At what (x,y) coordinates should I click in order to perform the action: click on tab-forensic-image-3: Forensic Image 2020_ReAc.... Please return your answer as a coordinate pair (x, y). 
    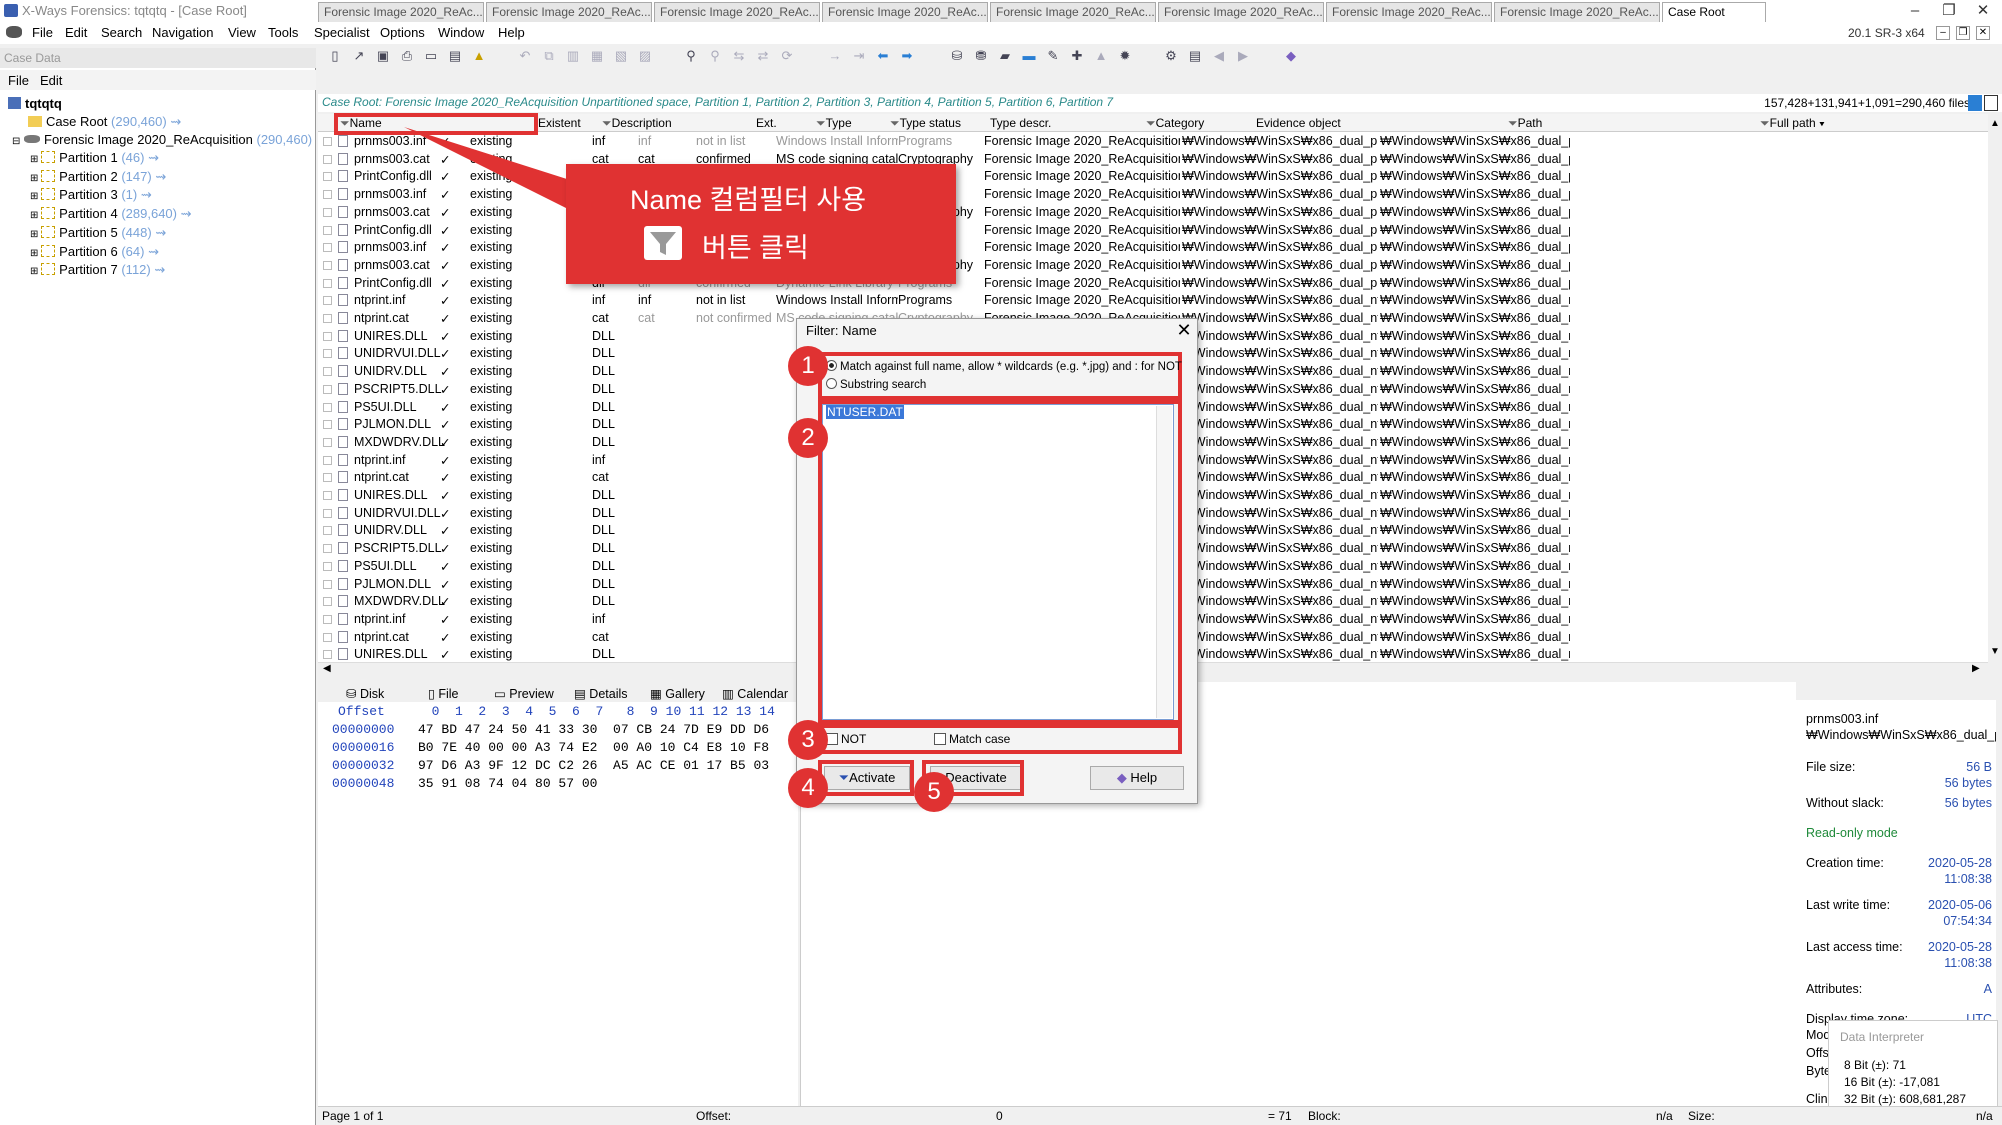
    Looking at the image, I should click on (737, 12).